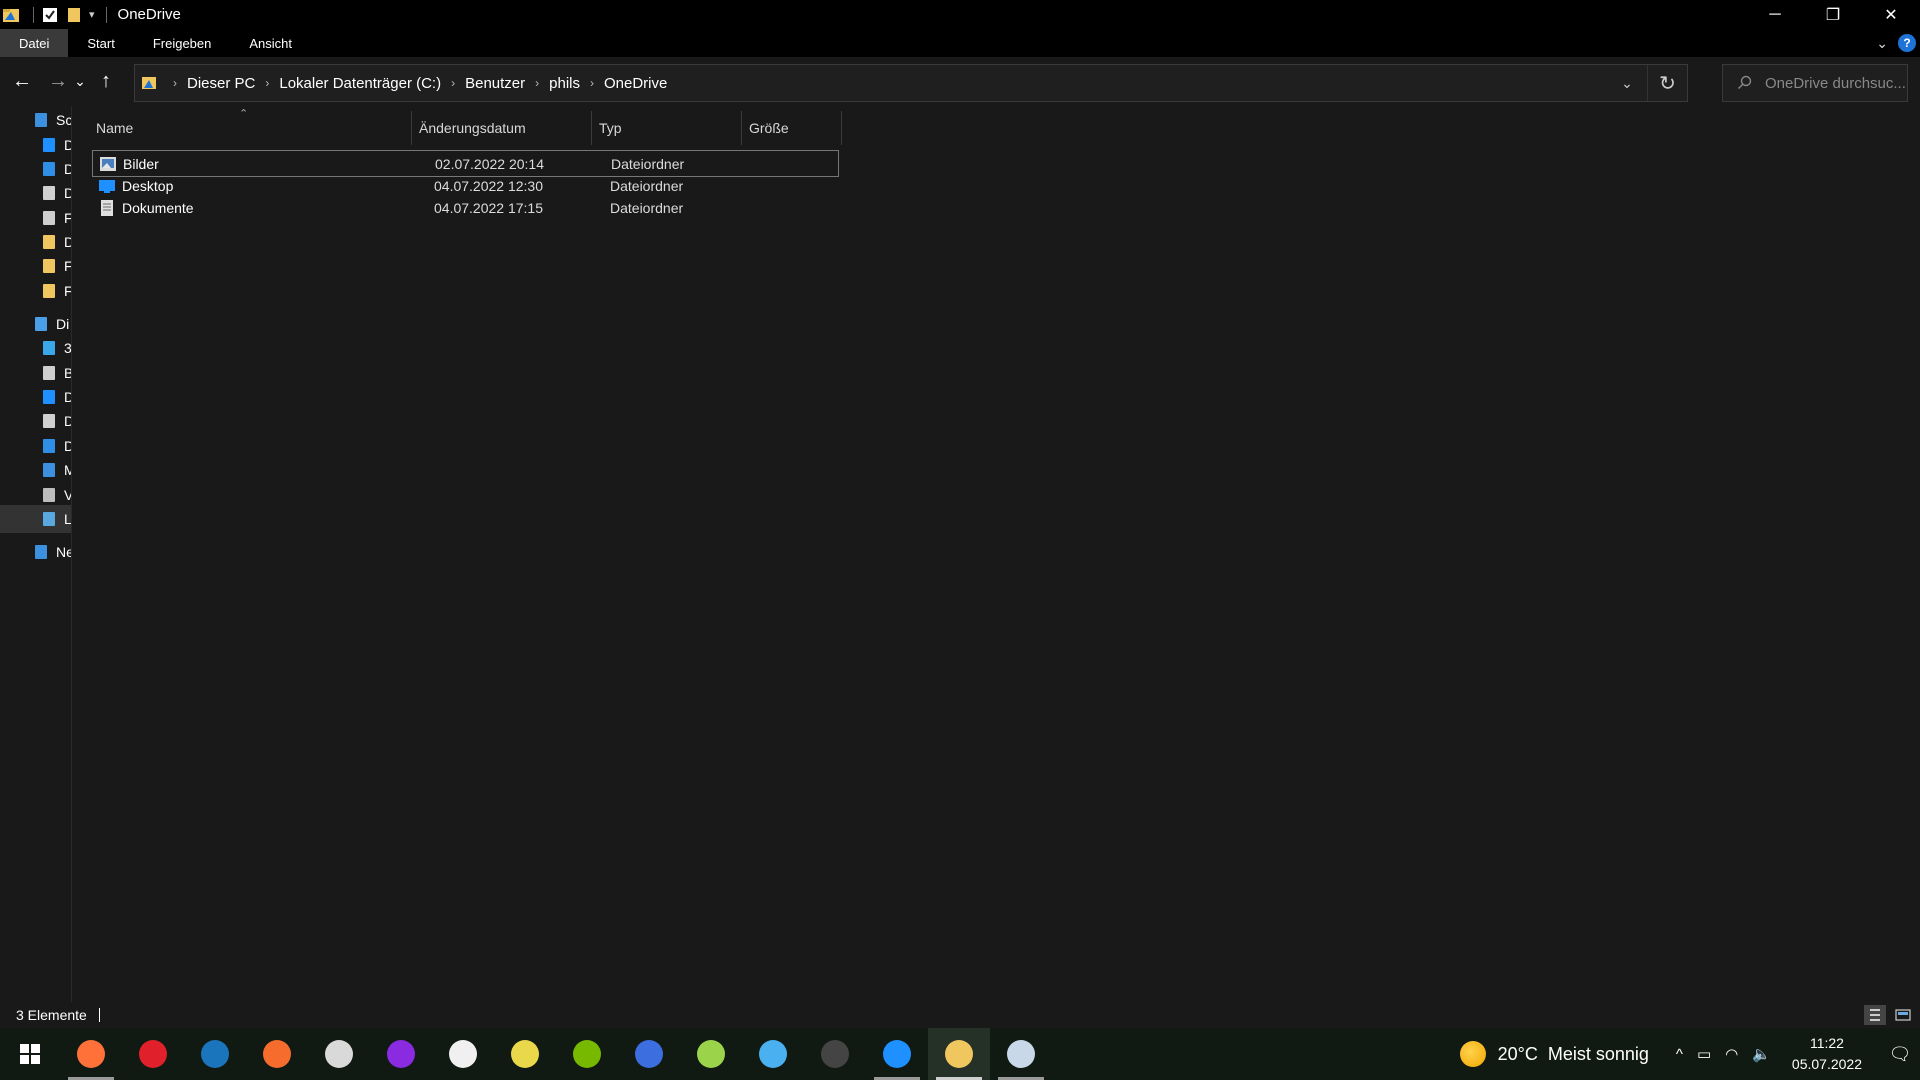 This screenshot has height=1080, width=1920. What do you see at coordinates (80, 82) in the screenshot?
I see `recent-locations-button: ⌄` at bounding box center [80, 82].